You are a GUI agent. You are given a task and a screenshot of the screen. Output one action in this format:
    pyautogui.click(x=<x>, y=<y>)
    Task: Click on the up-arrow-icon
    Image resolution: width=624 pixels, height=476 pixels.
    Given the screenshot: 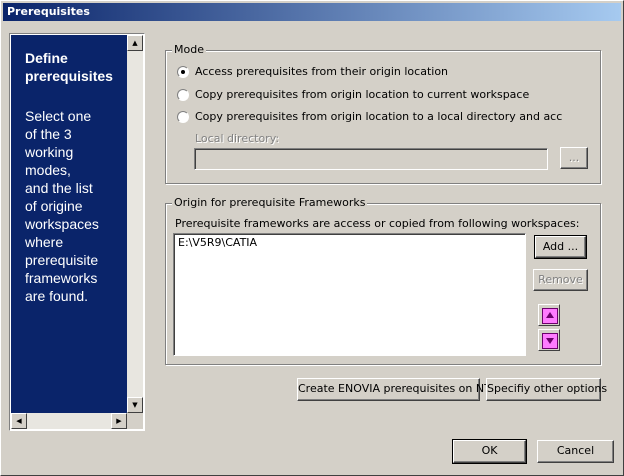 What is the action you would take?
    pyautogui.click(x=550, y=316)
    